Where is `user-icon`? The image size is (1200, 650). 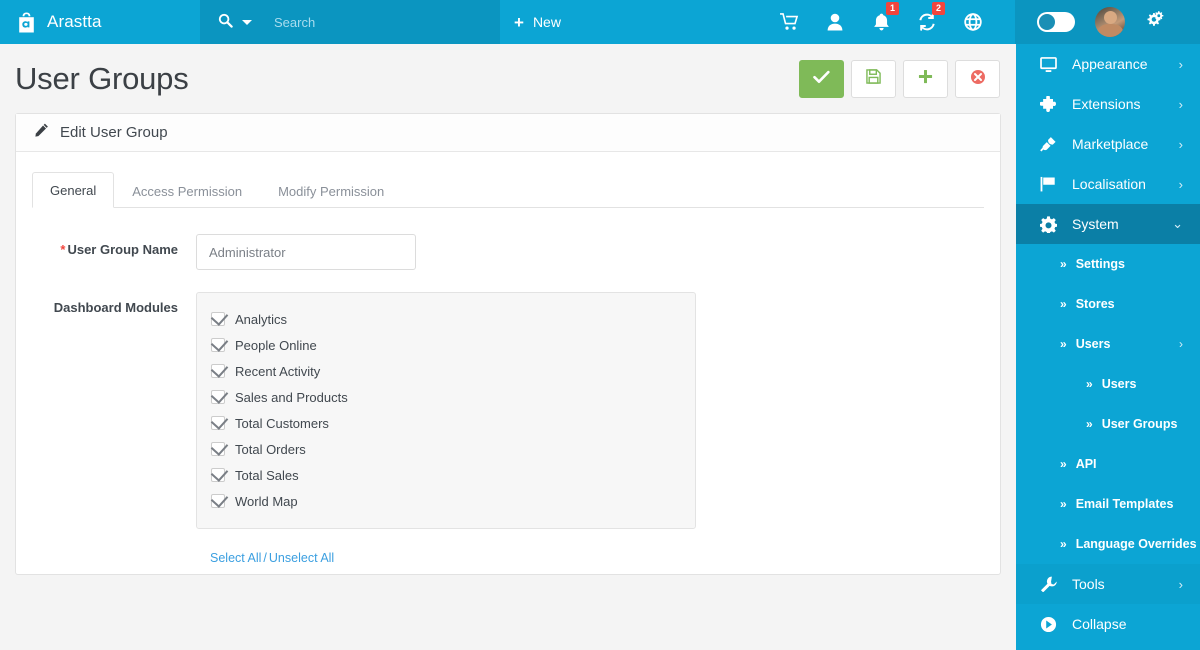
user-icon is located at coordinates (835, 22).